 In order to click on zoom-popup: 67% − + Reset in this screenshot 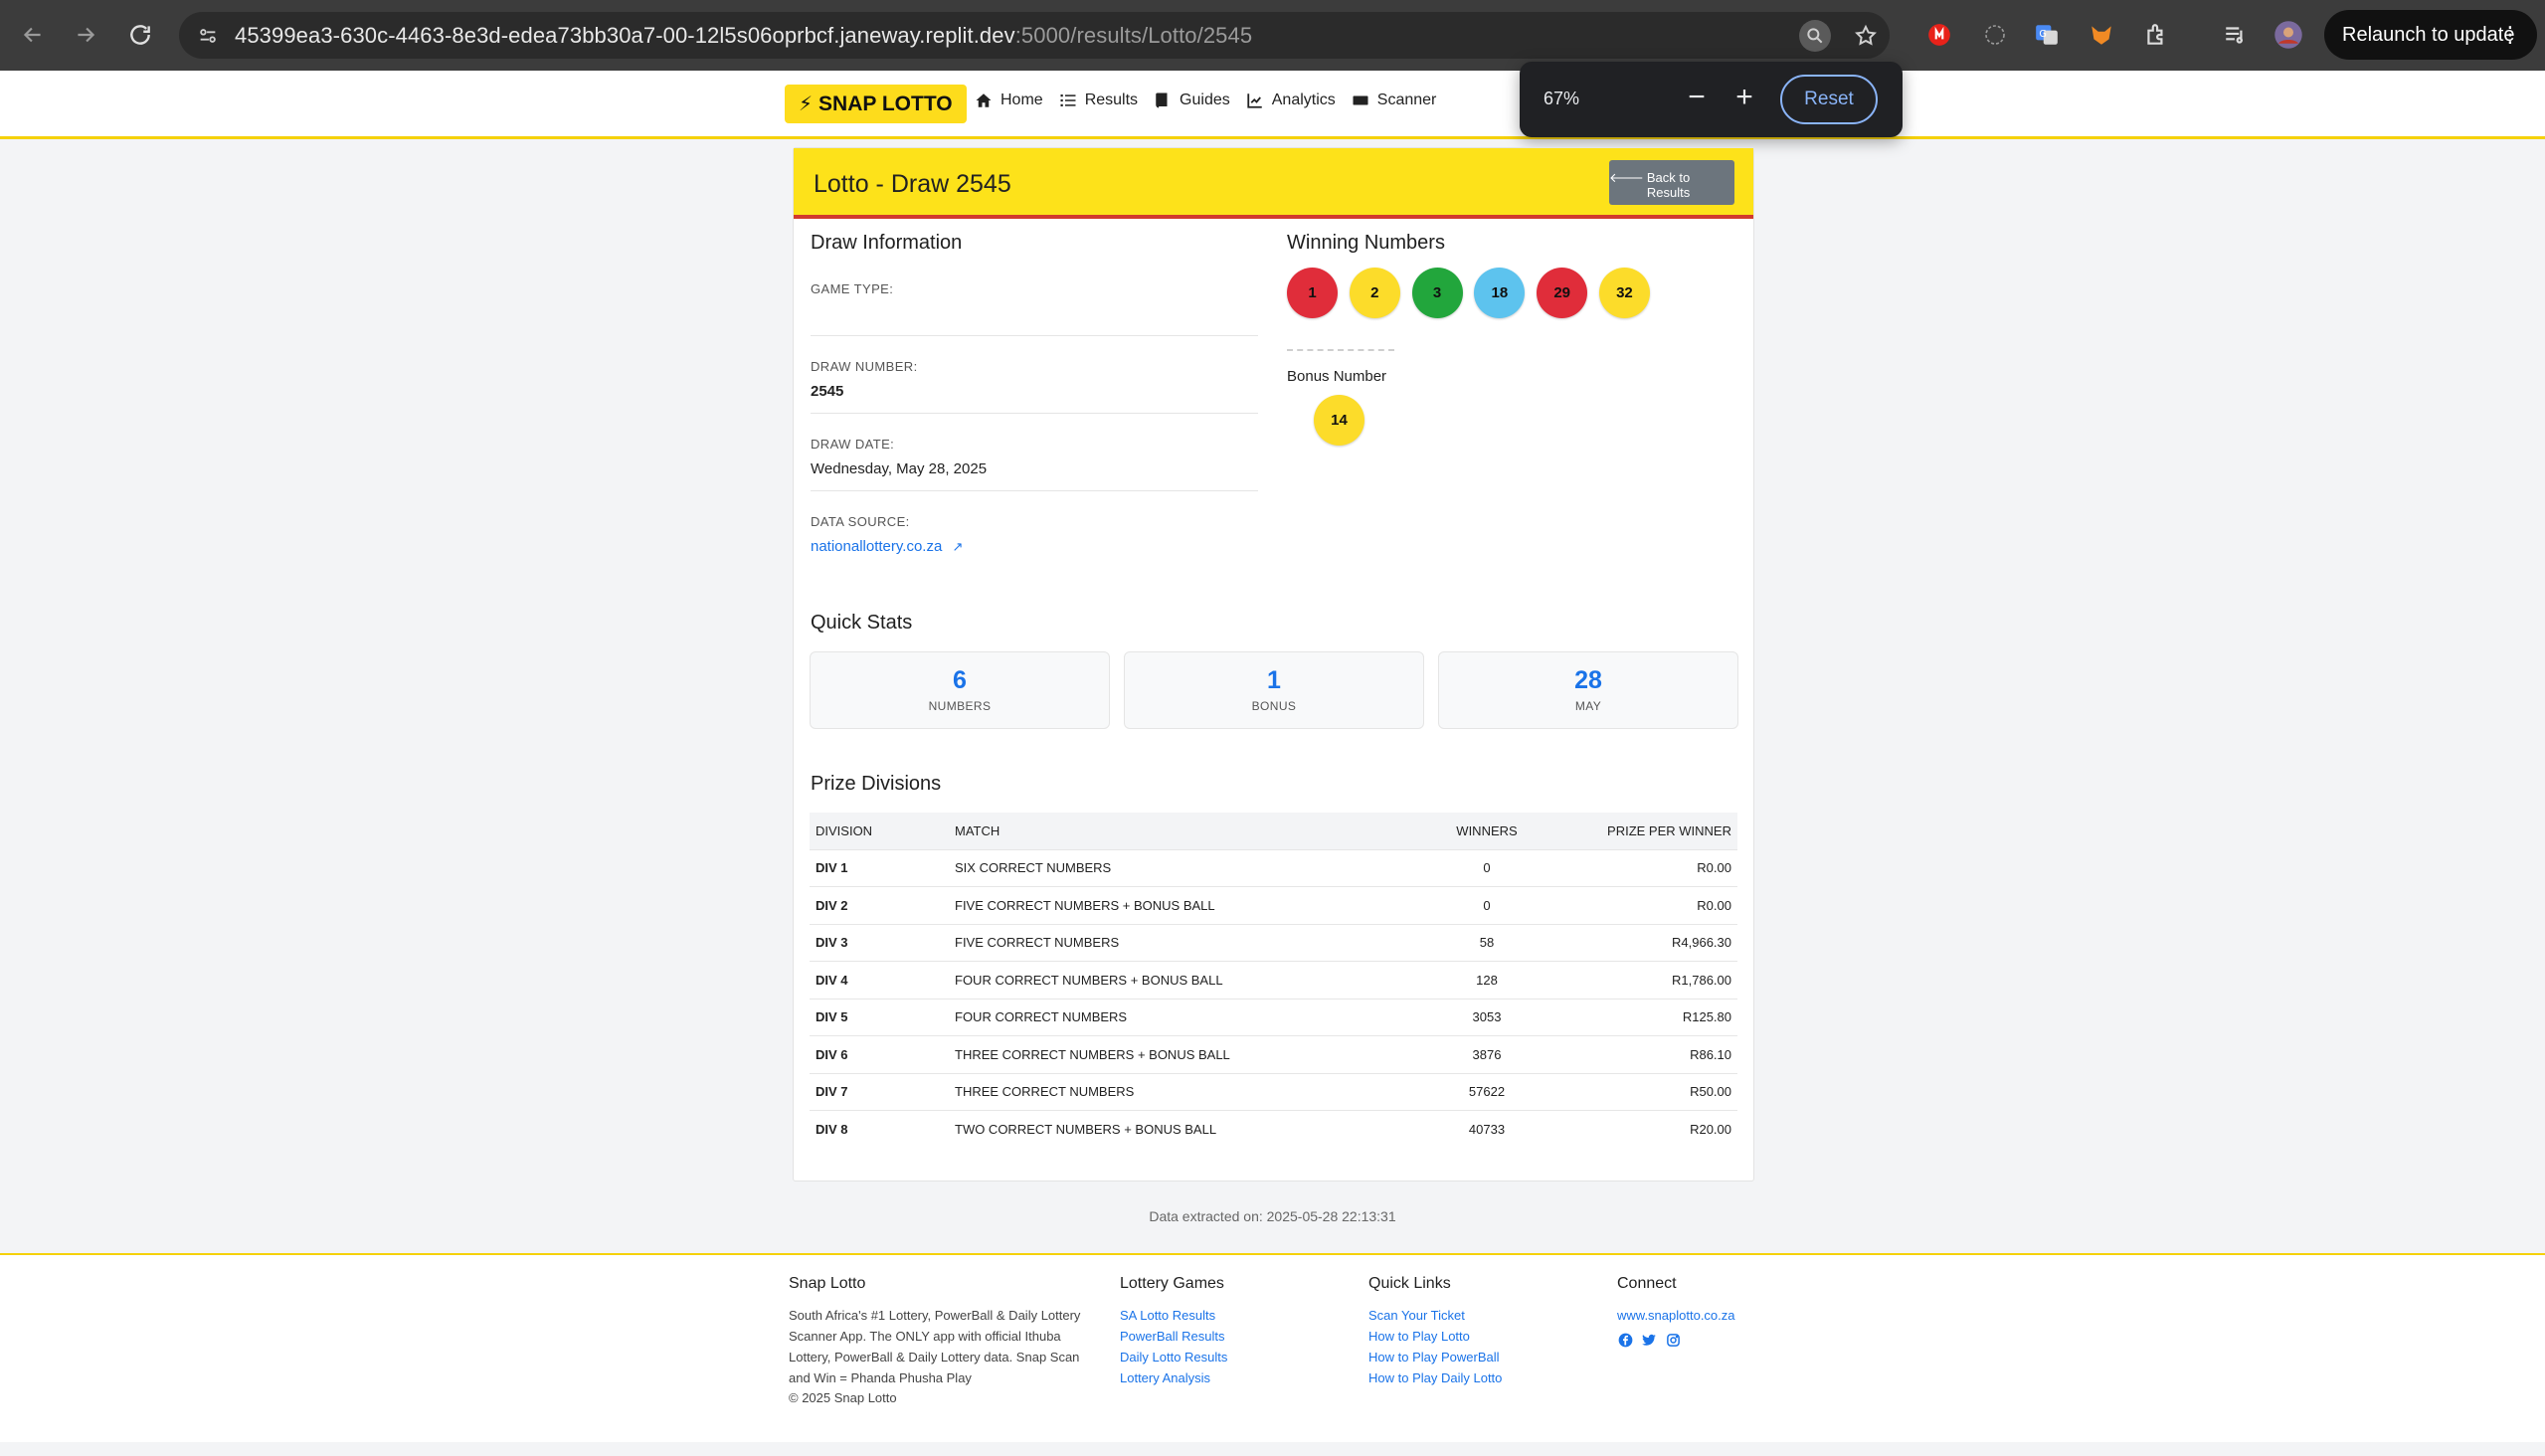, I will do `click(1712, 99)`.